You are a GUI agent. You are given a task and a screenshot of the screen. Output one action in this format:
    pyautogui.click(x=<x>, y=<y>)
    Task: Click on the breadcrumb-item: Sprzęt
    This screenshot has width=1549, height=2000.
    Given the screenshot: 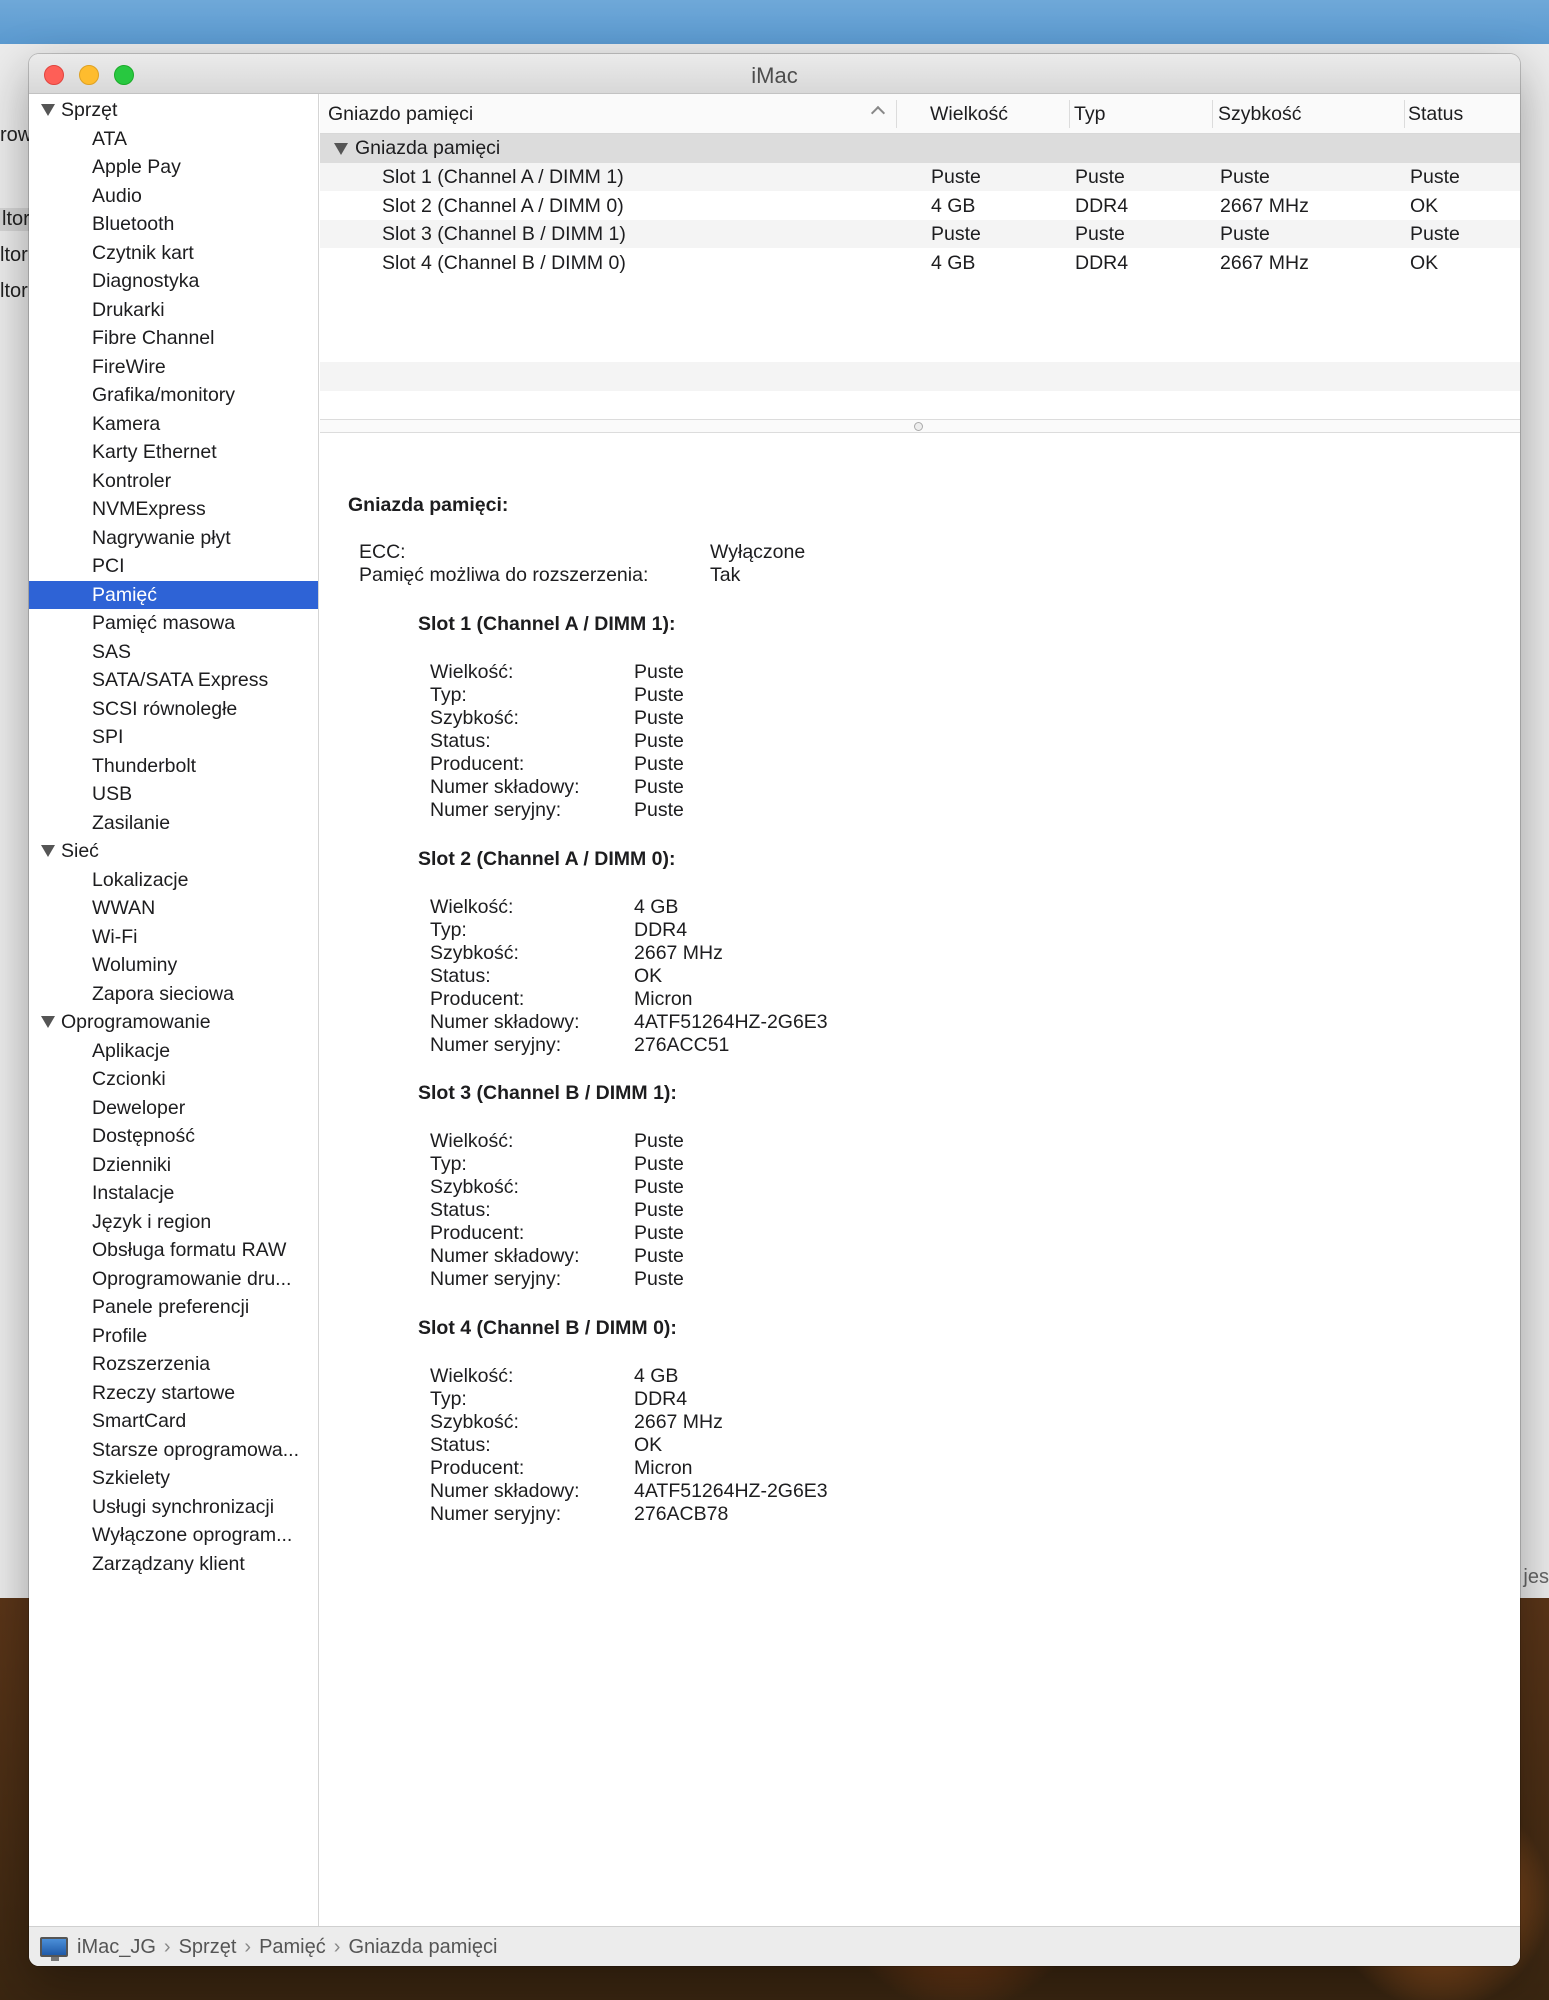 What is the action you would take?
    pyautogui.click(x=208, y=1947)
    